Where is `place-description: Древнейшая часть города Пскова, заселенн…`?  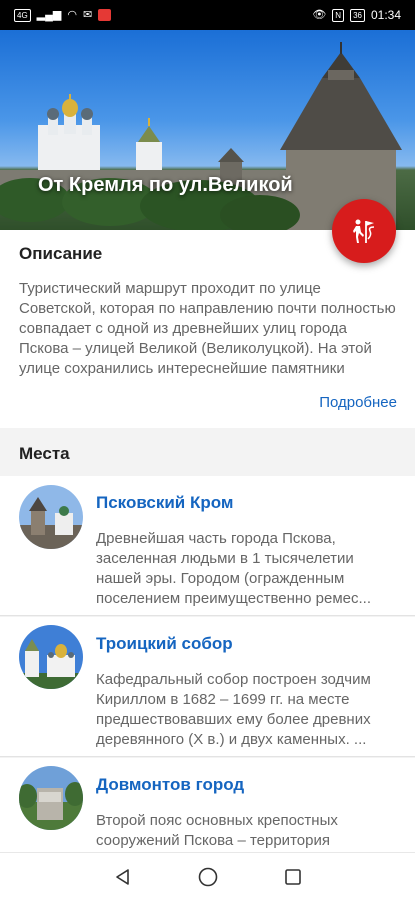 place-description: Древнейшая часть города Пскова, заселенн… is located at coordinates (234, 568).